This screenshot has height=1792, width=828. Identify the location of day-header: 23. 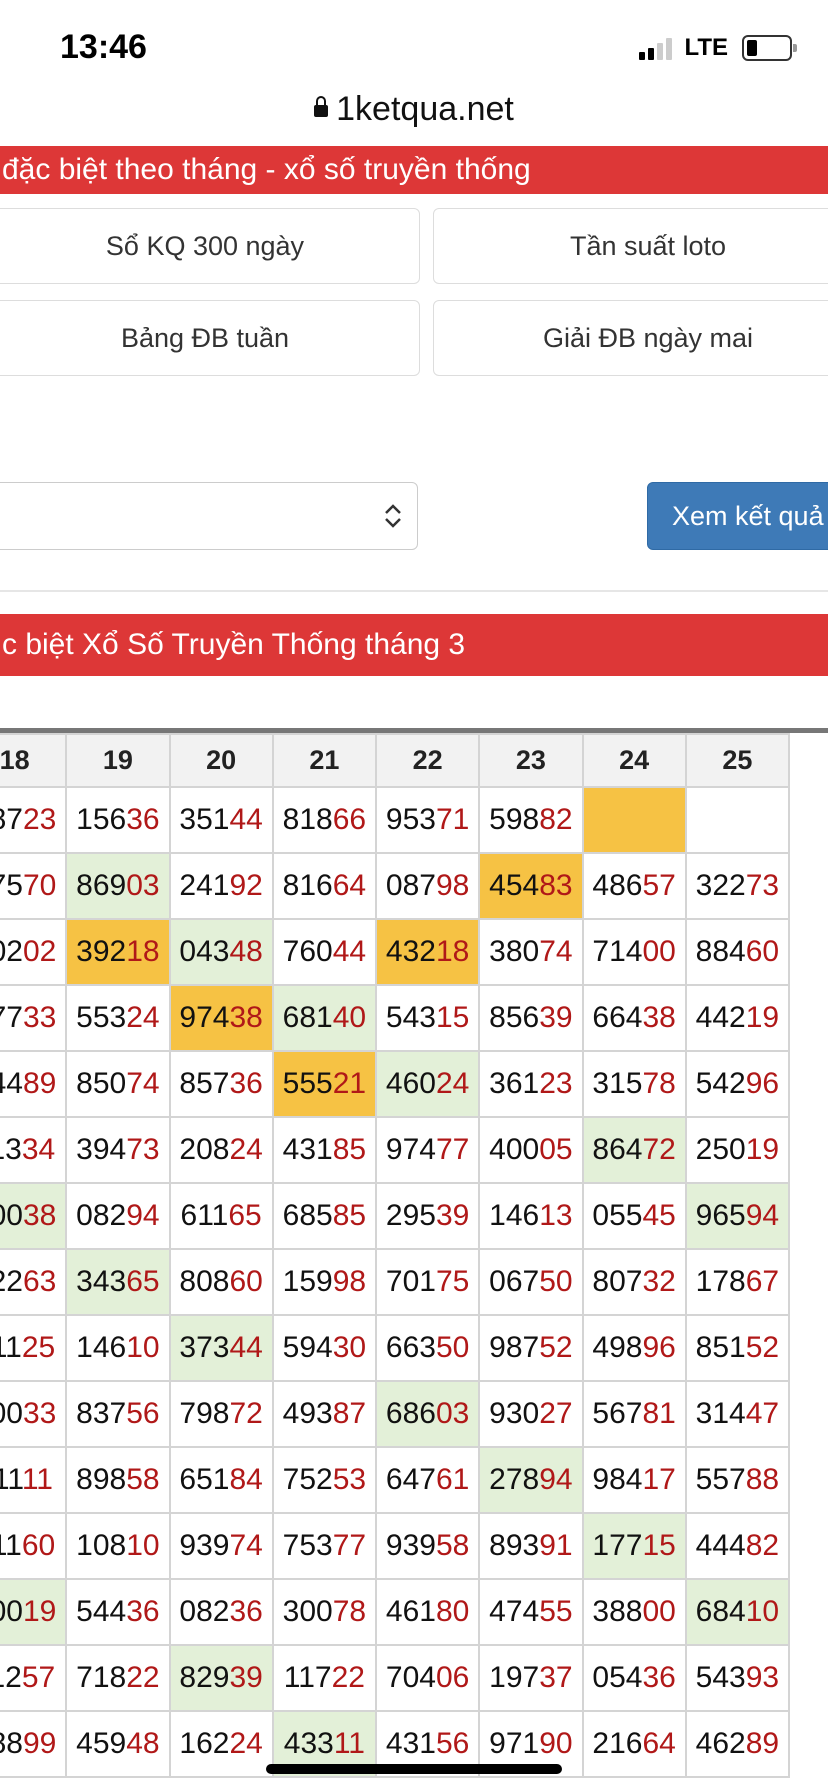
(531, 760).